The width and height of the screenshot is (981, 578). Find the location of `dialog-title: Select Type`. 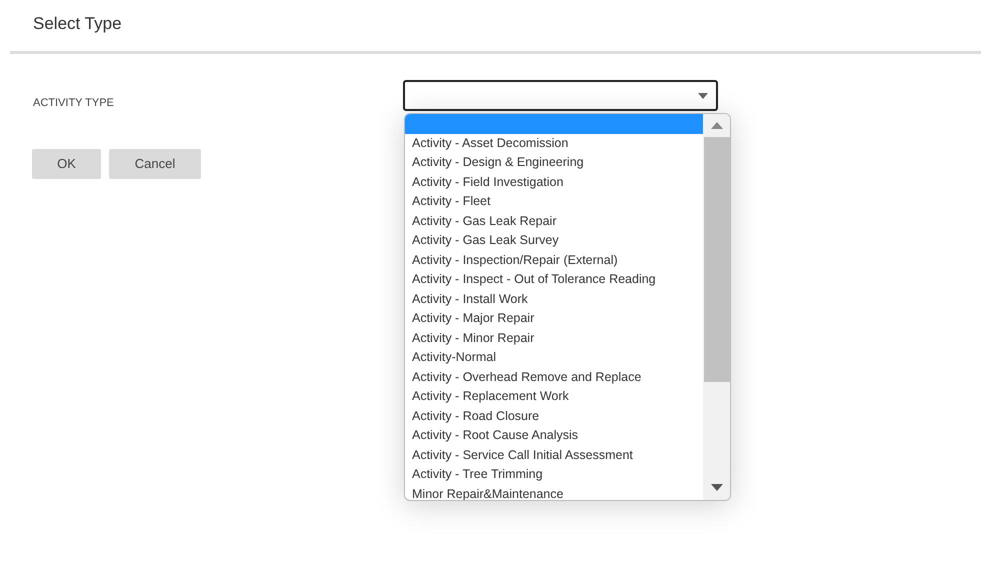

dialog-title: Select Type is located at coordinates (77, 23).